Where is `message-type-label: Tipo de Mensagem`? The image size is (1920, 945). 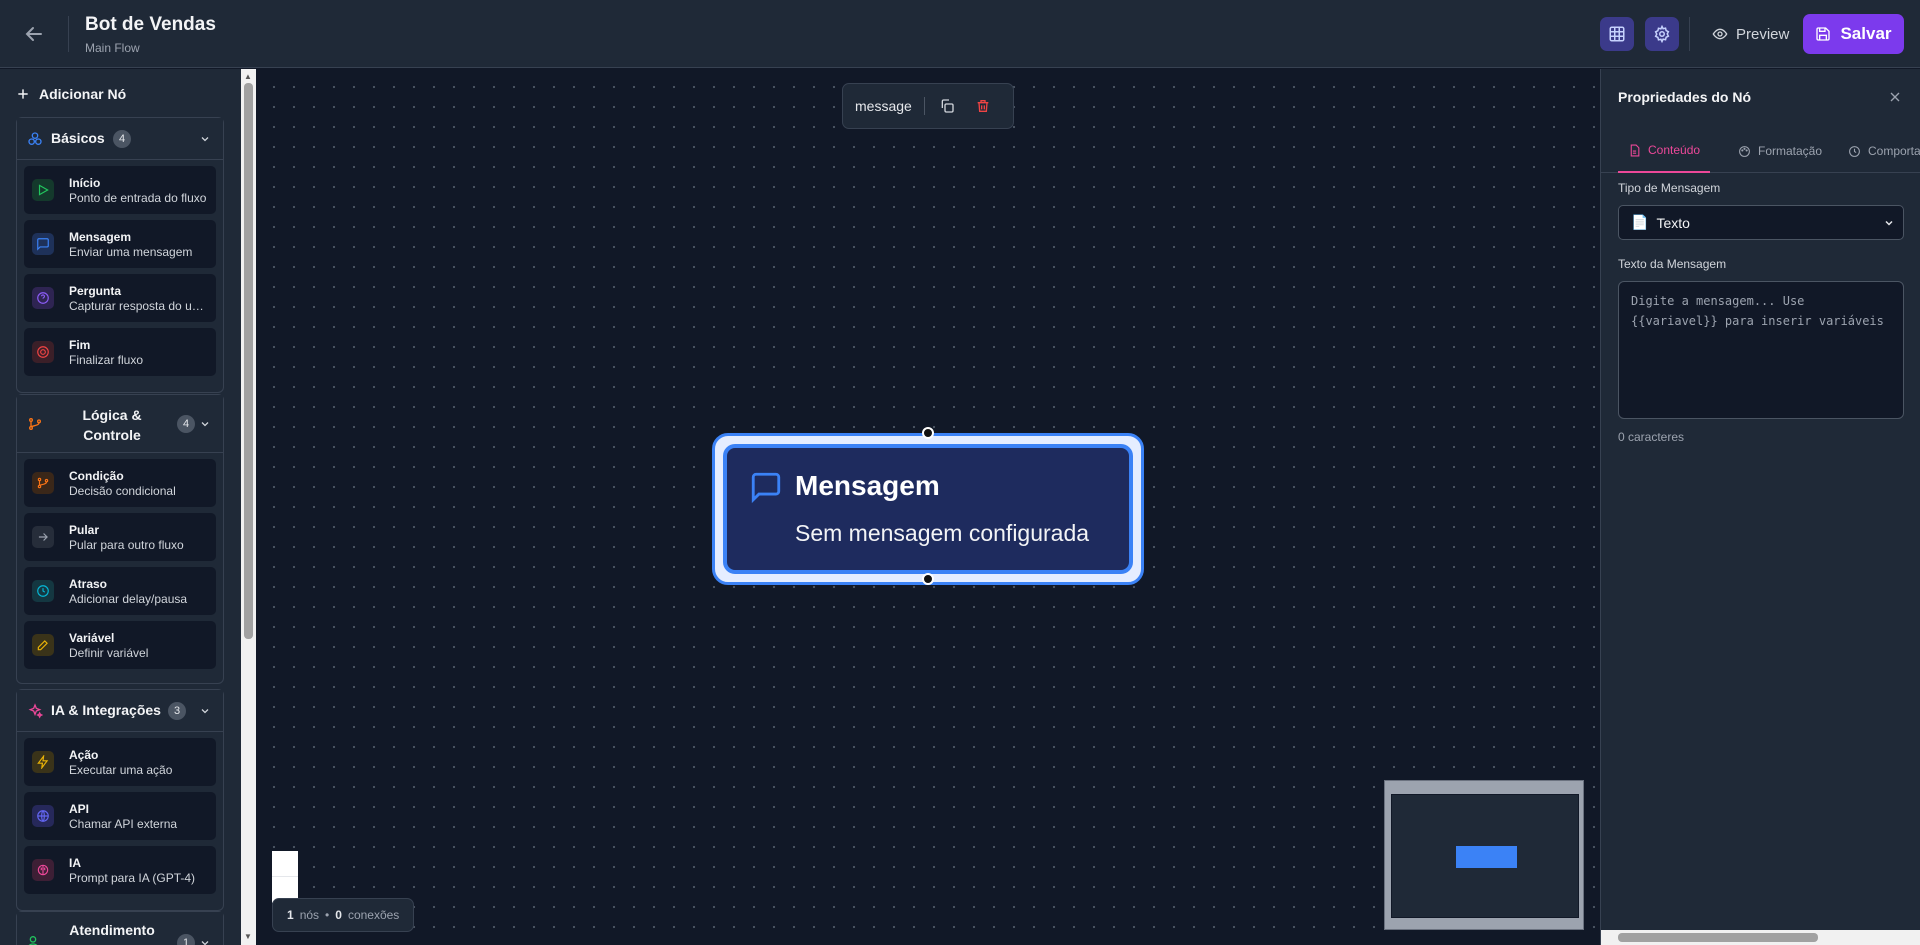
message-type-label: Tipo de Mensagem is located at coordinates (1669, 188).